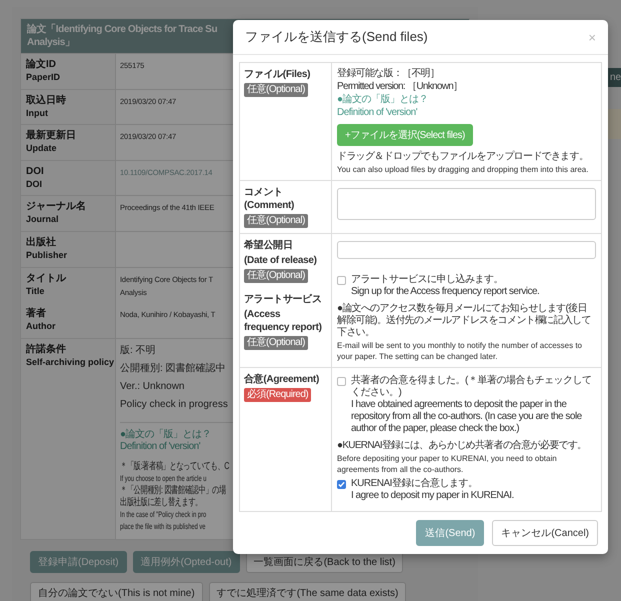  I want to click on help-text: ●論文へのアクセス数を毎月メールにてお知らせします(後日解除可能)。送付先のメールアドレスをコメント欄に記入して下さい。, so click(464, 321).